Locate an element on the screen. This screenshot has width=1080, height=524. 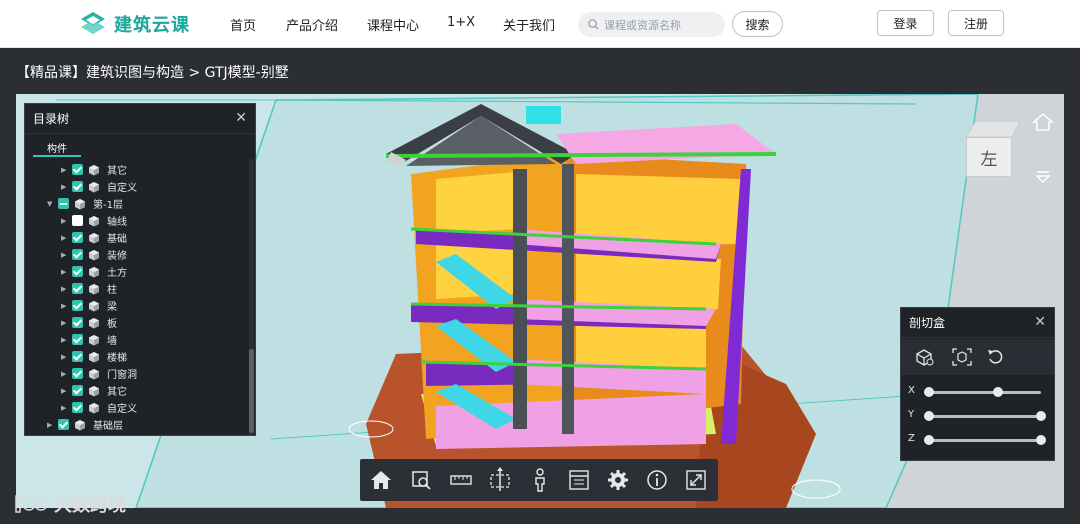
axis-slider-x: X is located at coordinates (977, 392).